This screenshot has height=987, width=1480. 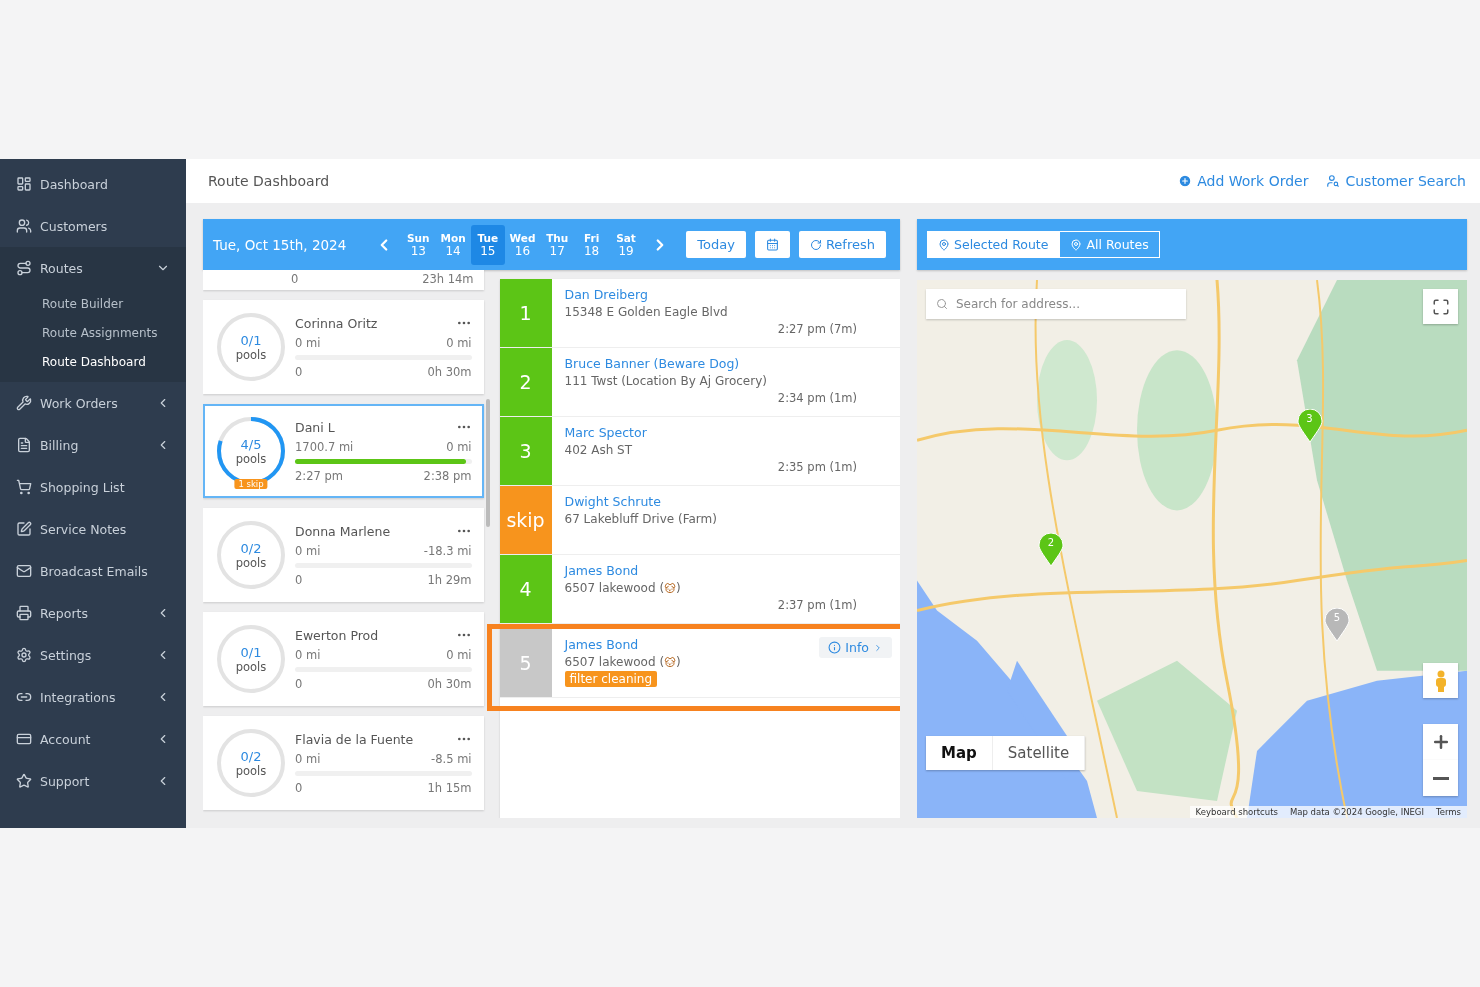 What do you see at coordinates (93, 529) in the screenshot?
I see `nav-item: Service Notes` at bounding box center [93, 529].